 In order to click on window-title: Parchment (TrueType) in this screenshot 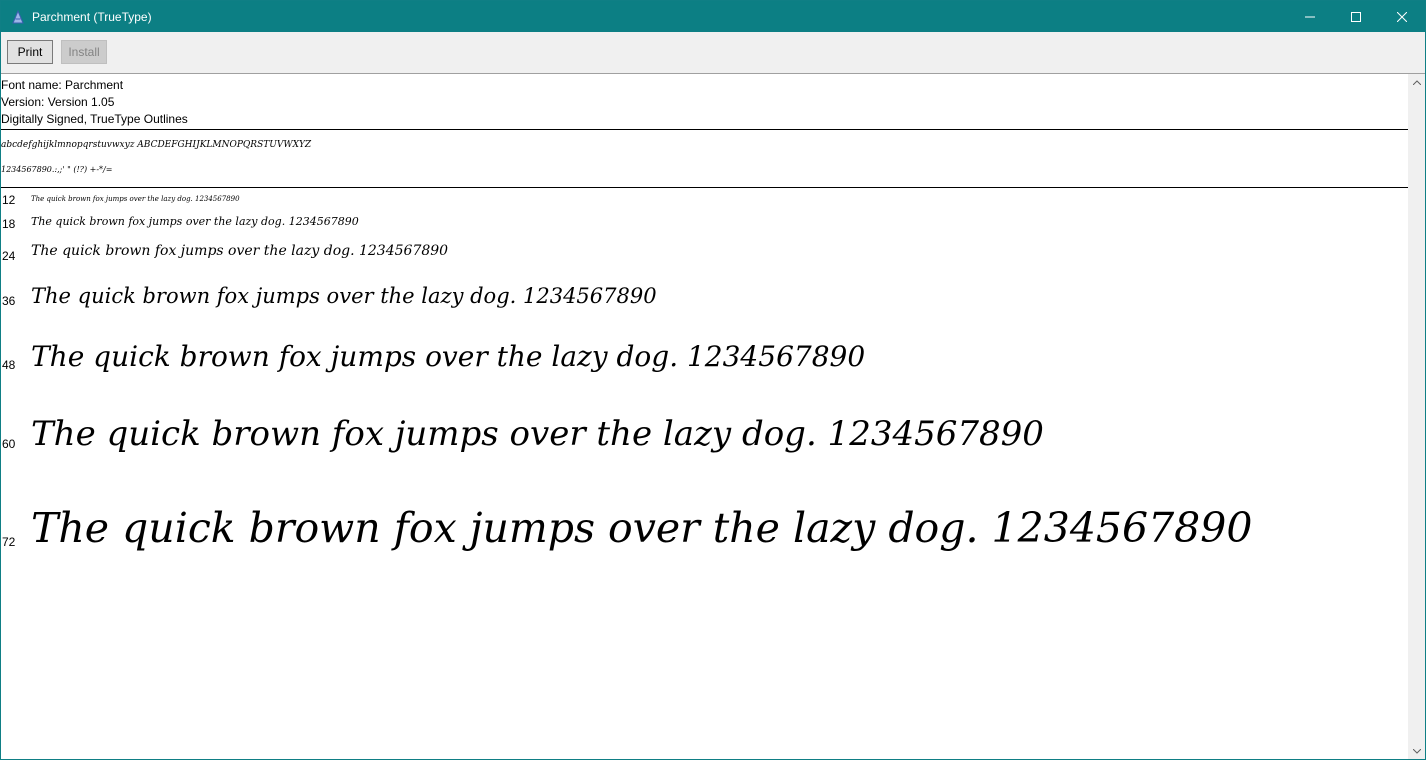, I will do `click(92, 16)`.